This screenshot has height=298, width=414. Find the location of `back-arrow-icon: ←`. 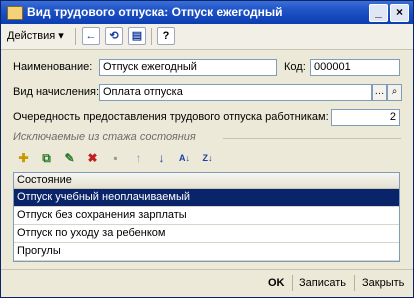

back-arrow-icon: ← is located at coordinates (91, 36).